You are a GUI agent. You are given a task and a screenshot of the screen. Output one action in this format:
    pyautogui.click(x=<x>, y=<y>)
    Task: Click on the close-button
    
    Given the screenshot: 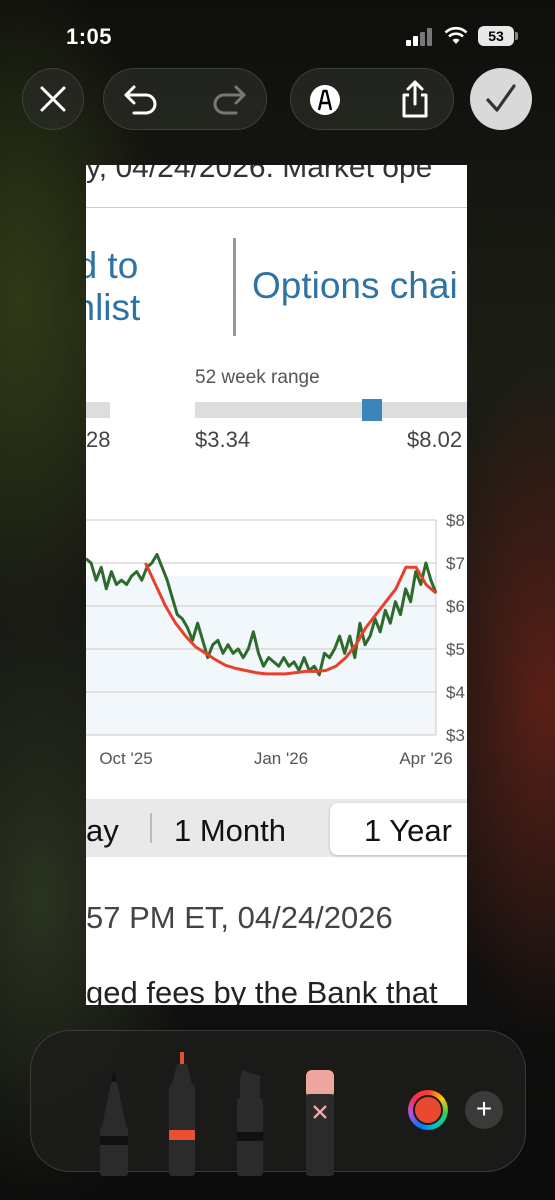 What is the action you would take?
    pyautogui.click(x=53, y=99)
    